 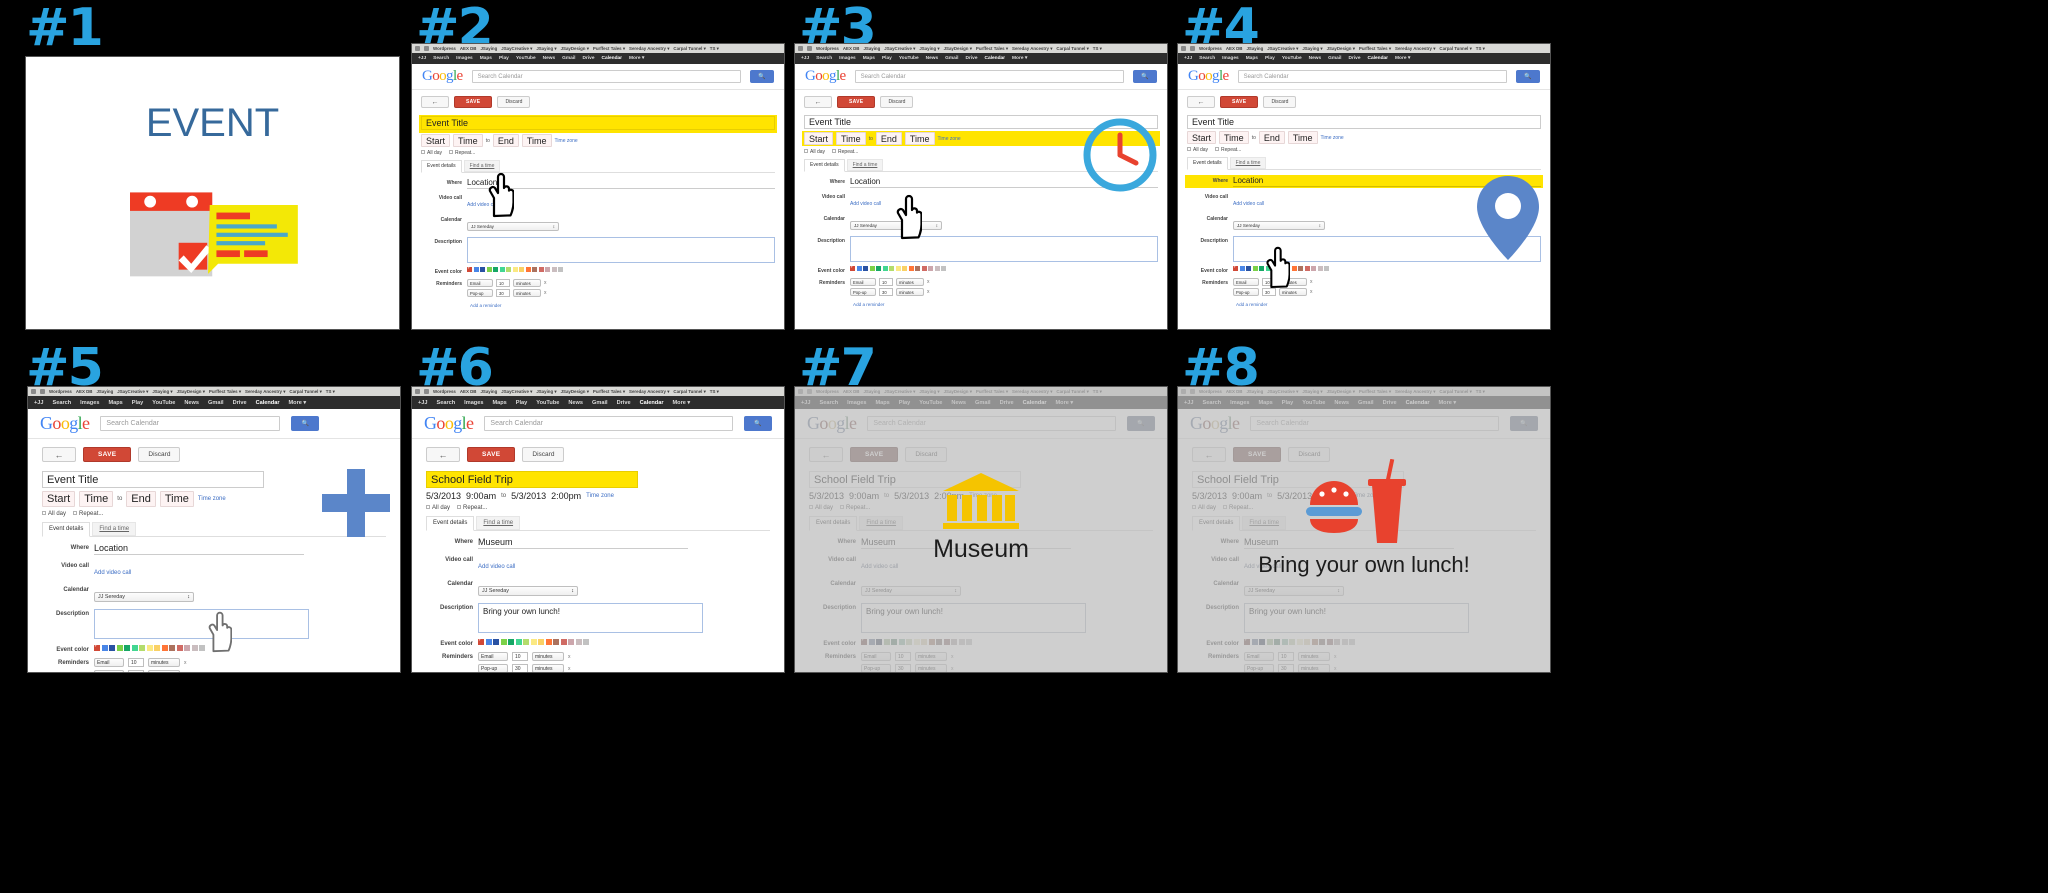 I want to click on end-time-value: 2:00pm, so click(x=566, y=496).